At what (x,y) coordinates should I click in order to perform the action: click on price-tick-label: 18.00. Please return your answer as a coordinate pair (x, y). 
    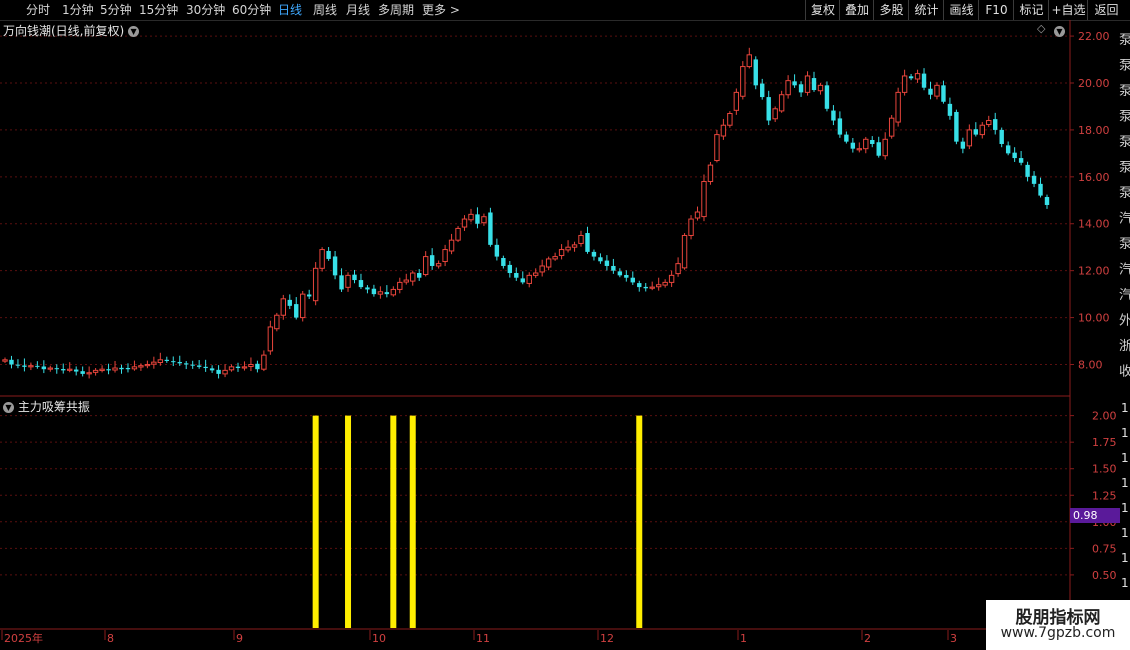
    Looking at the image, I should click on (1094, 130).